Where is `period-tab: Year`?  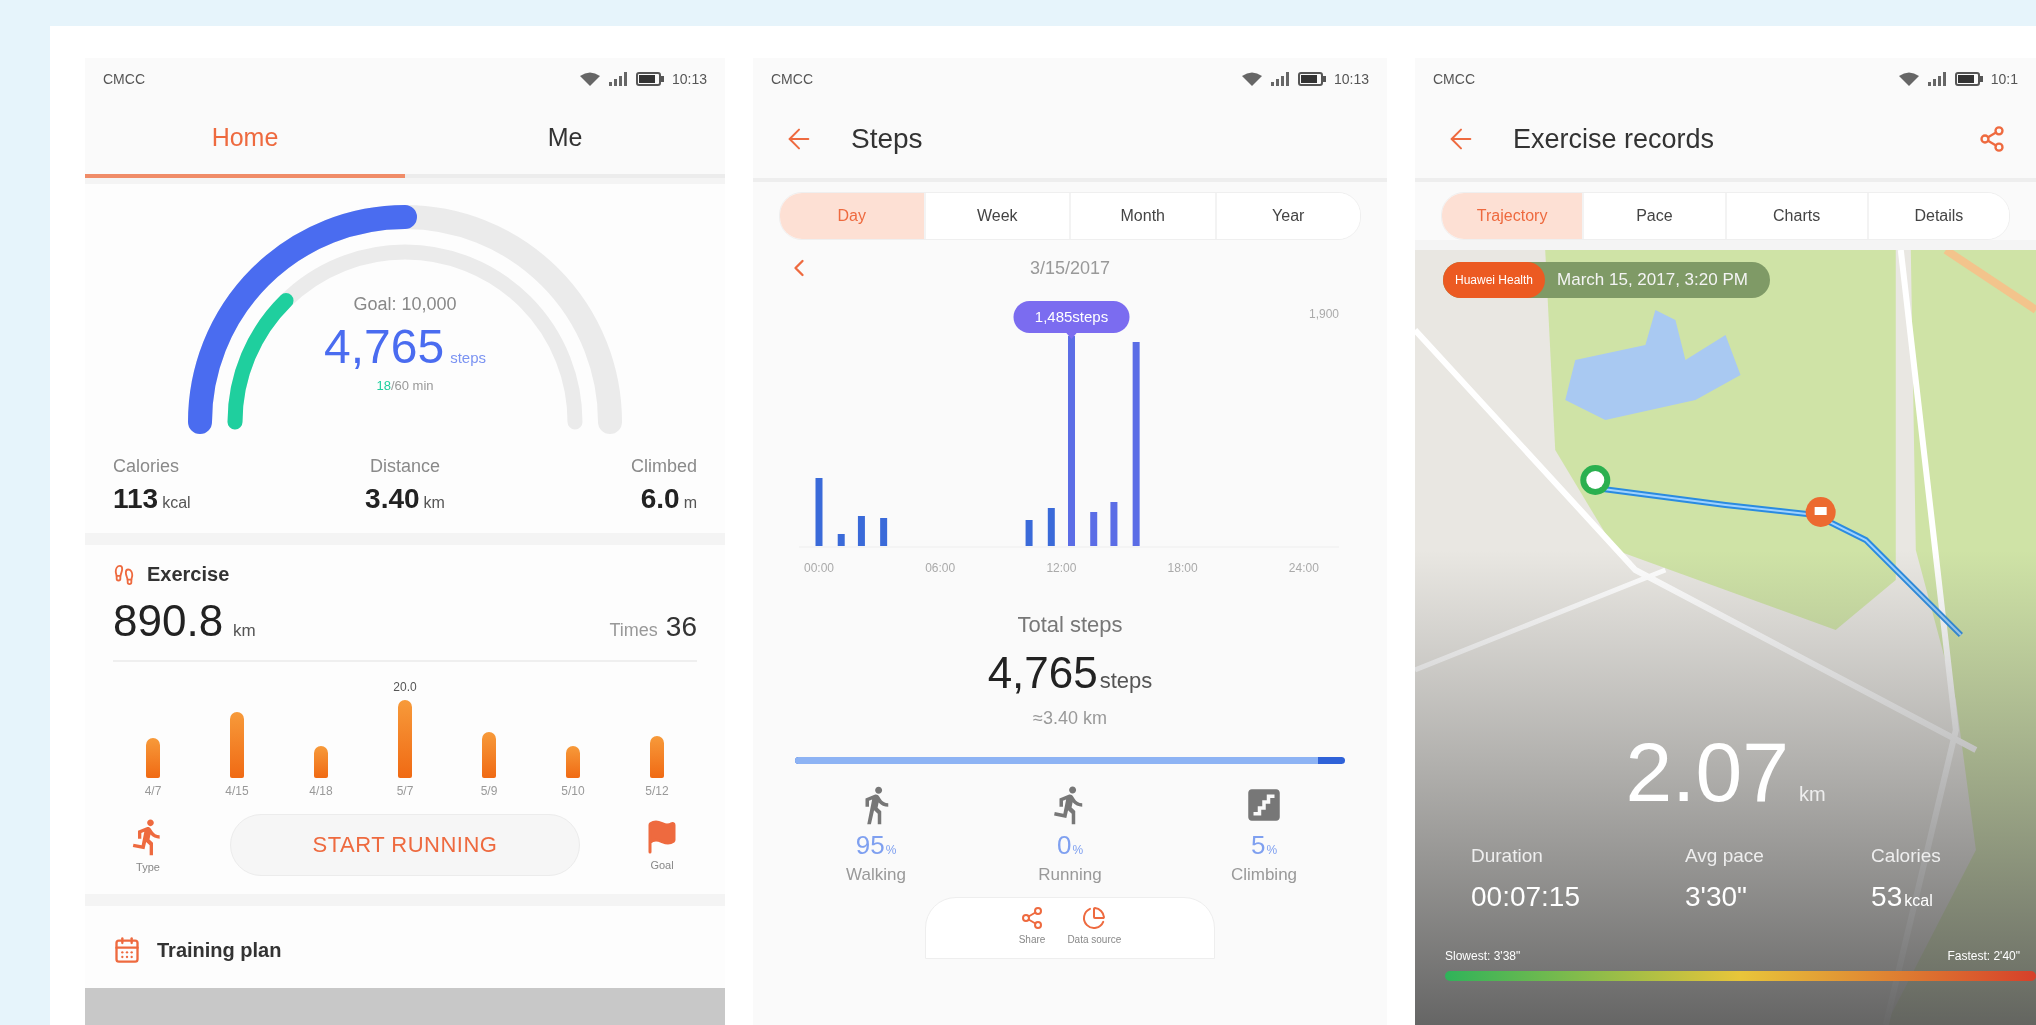 period-tab: Year is located at coordinates (1287, 216).